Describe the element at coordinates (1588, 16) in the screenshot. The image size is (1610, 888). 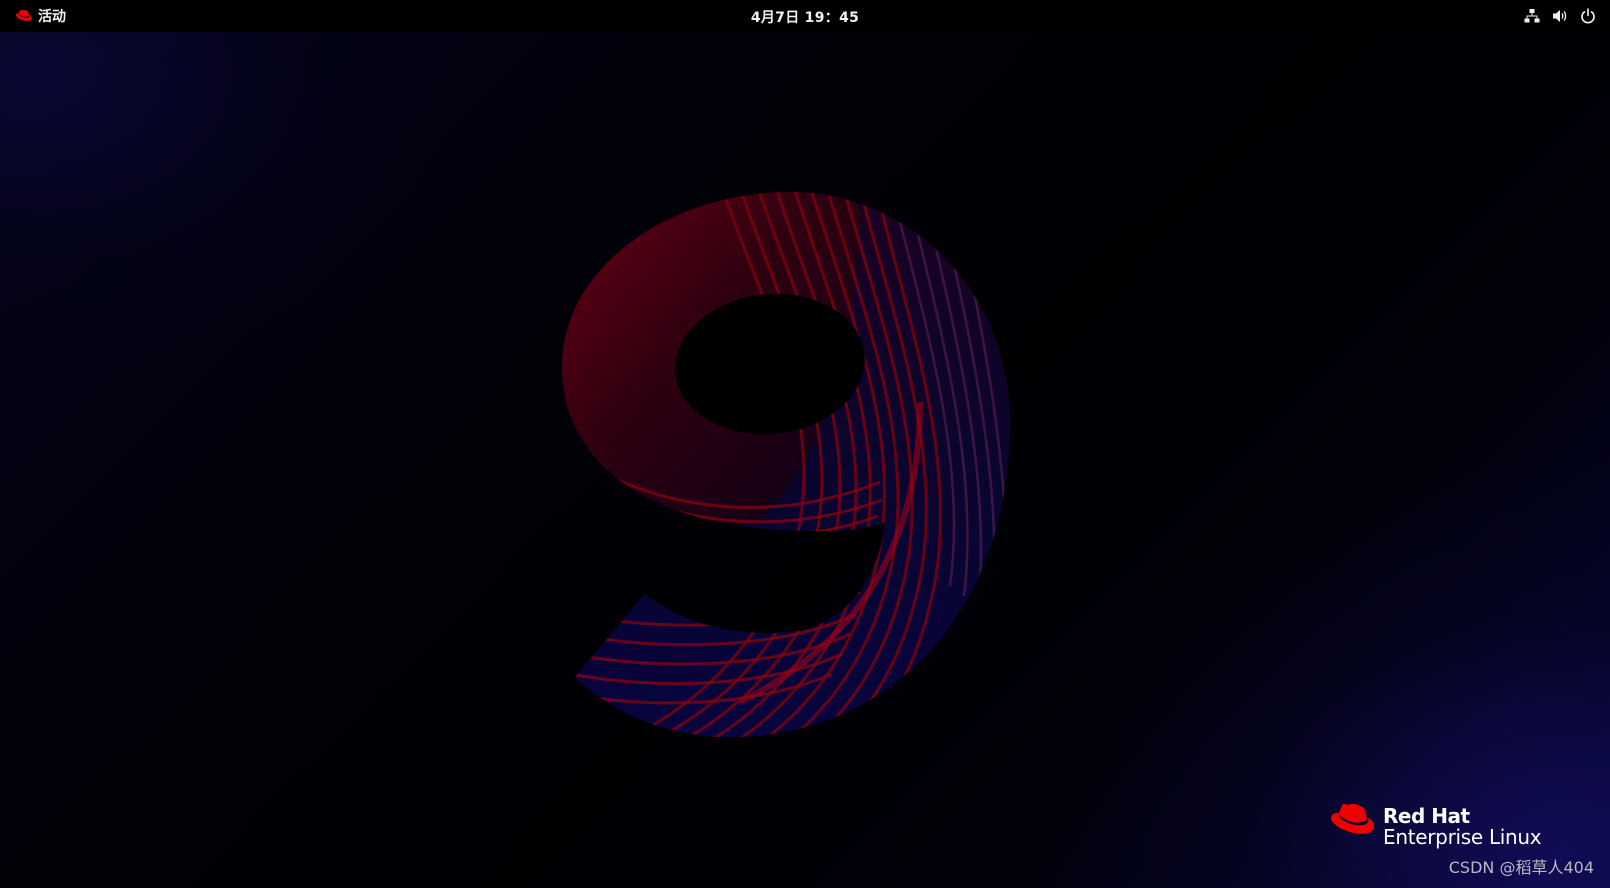
I see `power-icon` at that location.